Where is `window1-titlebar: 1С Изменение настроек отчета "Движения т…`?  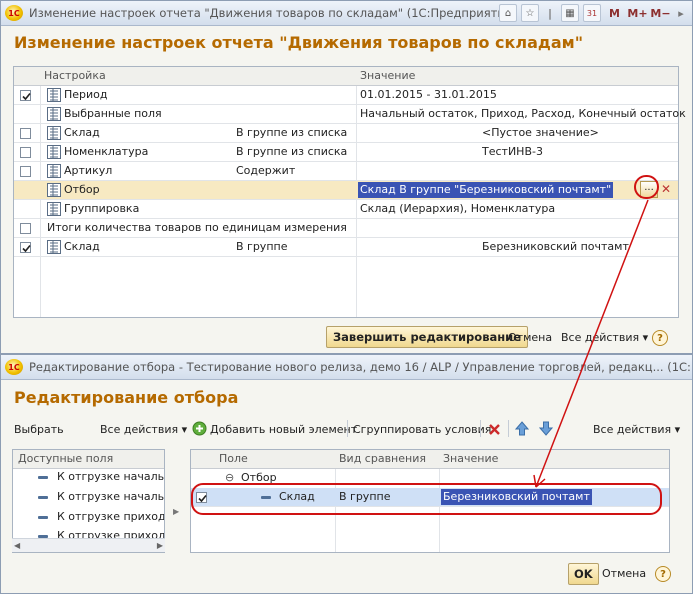 window1-titlebar: 1С Изменение настроек отчета "Движения т… is located at coordinates (346, 13).